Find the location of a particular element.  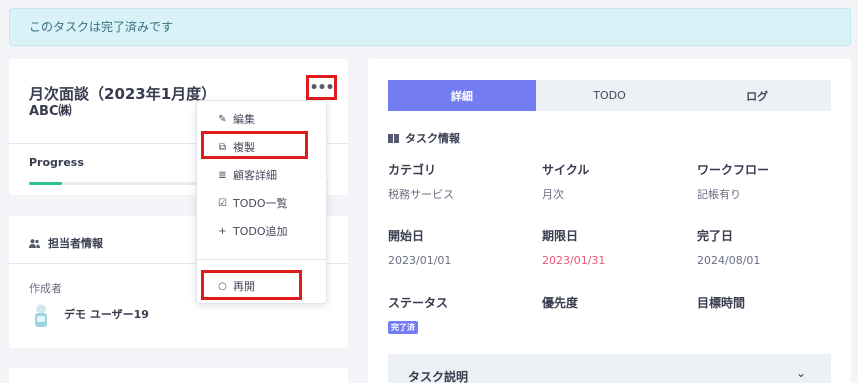

more-icon: ••• is located at coordinates (322, 87).